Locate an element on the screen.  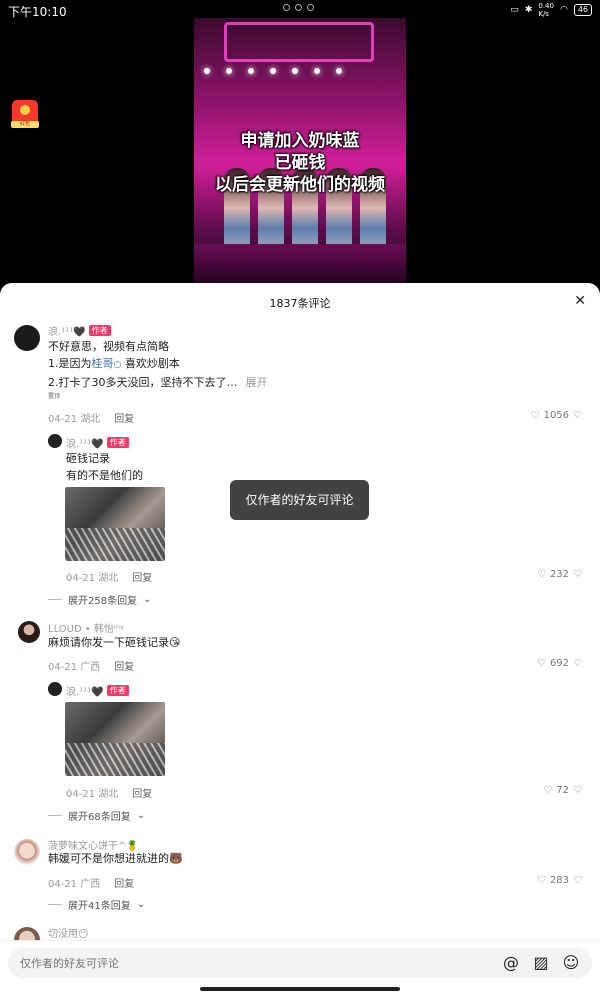
window-dots is located at coordinates (298, 7).